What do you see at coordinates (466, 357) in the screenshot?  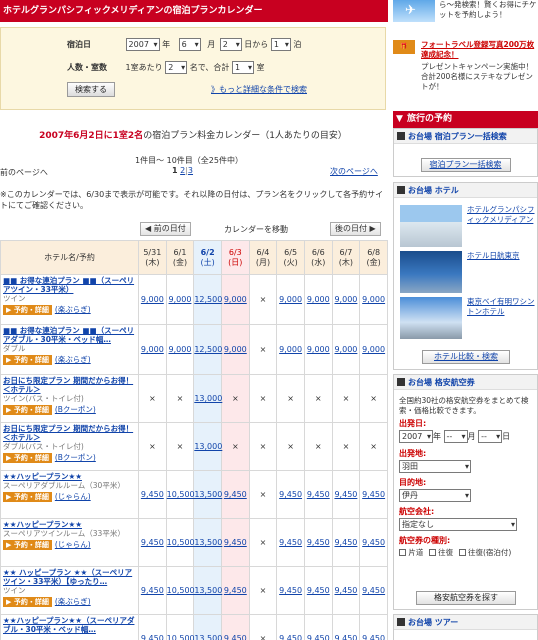 I see `hotel-compare-button: ホテル比較・検索` at bounding box center [466, 357].